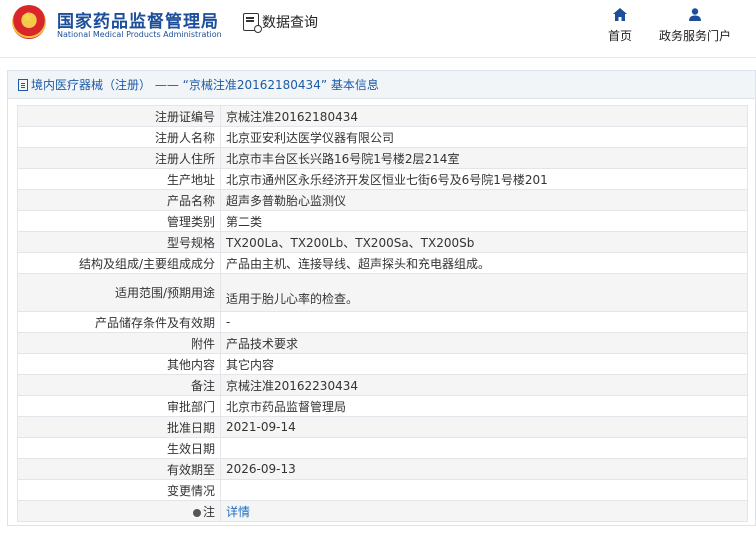 This screenshot has height=542, width=756. I want to click on row-value: 产品技术要求, so click(484, 343).